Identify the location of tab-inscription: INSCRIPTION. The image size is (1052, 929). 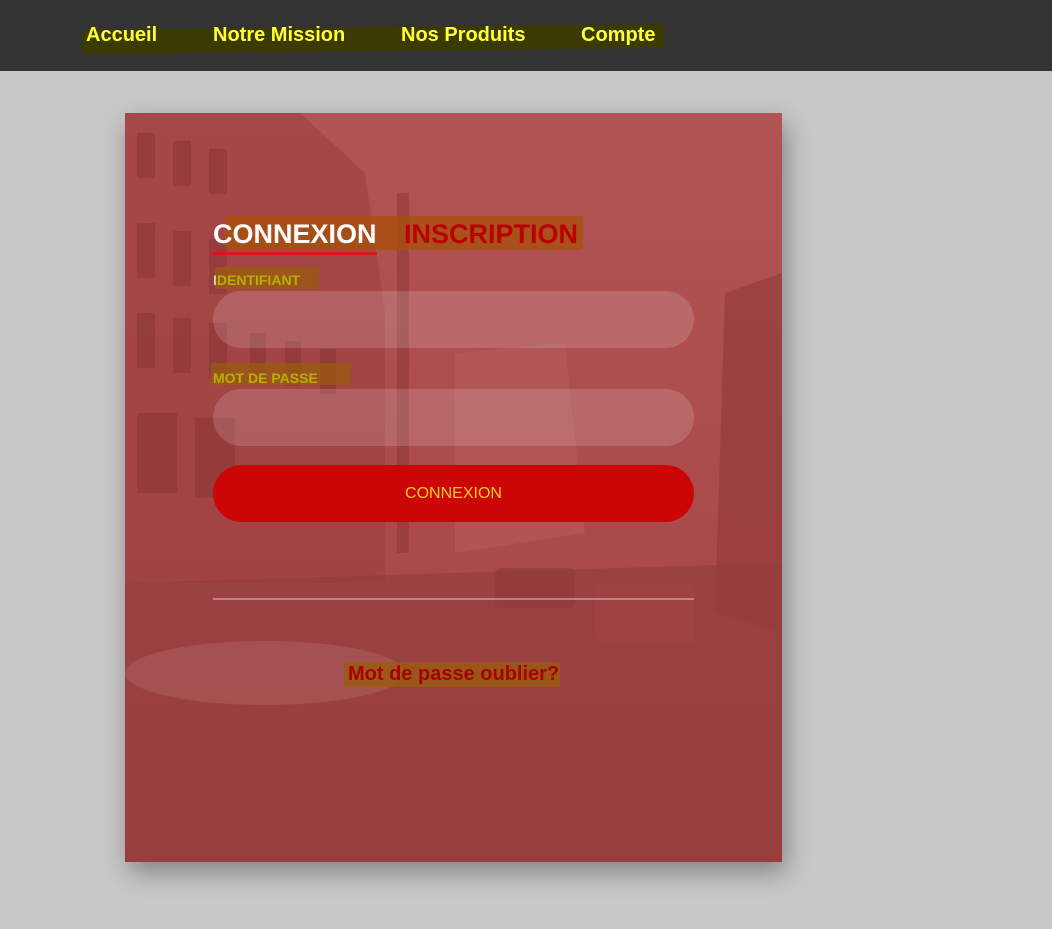
(491, 235).